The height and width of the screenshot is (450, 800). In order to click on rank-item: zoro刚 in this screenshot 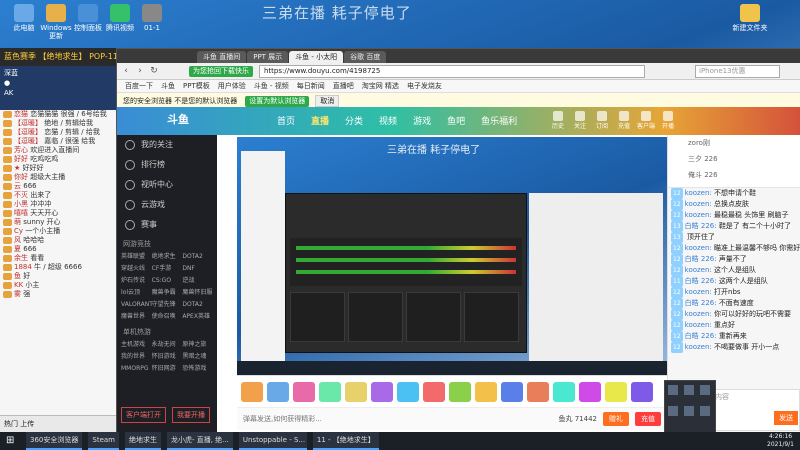, I will do `click(734, 143)`.